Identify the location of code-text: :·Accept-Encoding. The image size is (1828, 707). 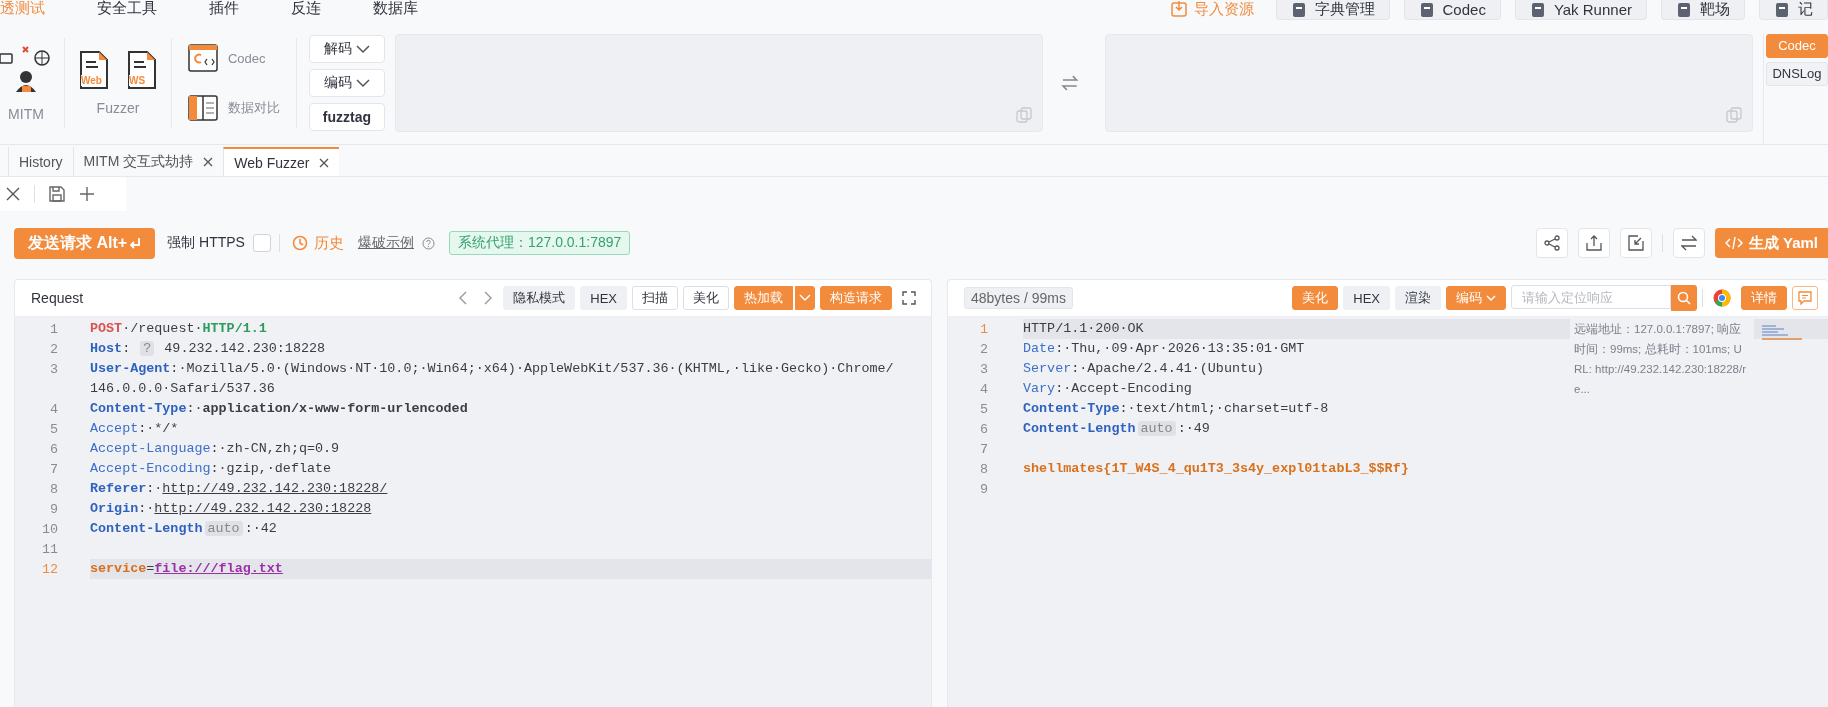
(1123, 388).